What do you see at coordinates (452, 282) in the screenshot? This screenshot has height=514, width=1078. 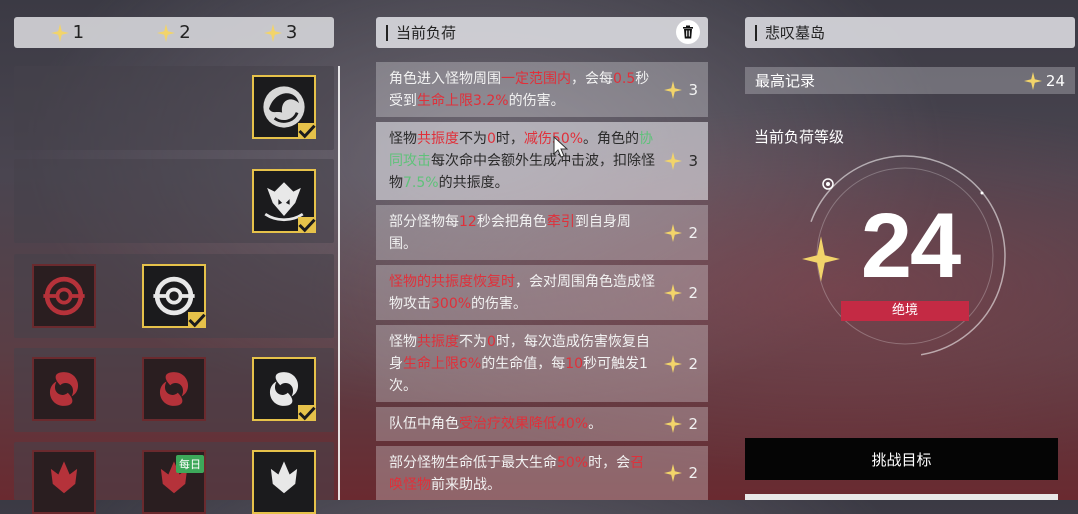 I see `effect-text-segment: 怪物的共振度恢复时` at bounding box center [452, 282].